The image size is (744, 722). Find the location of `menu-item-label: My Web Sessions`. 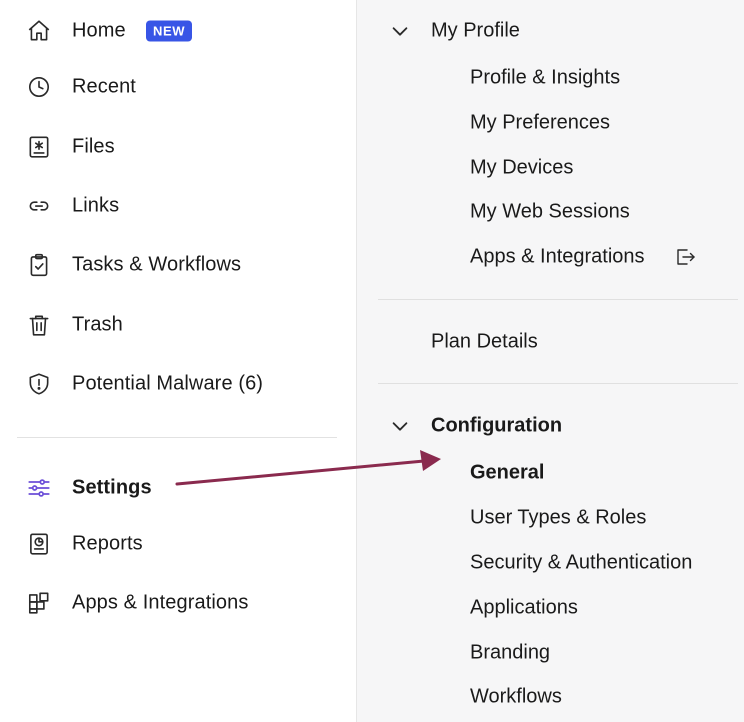

menu-item-label: My Web Sessions is located at coordinates (550, 211).